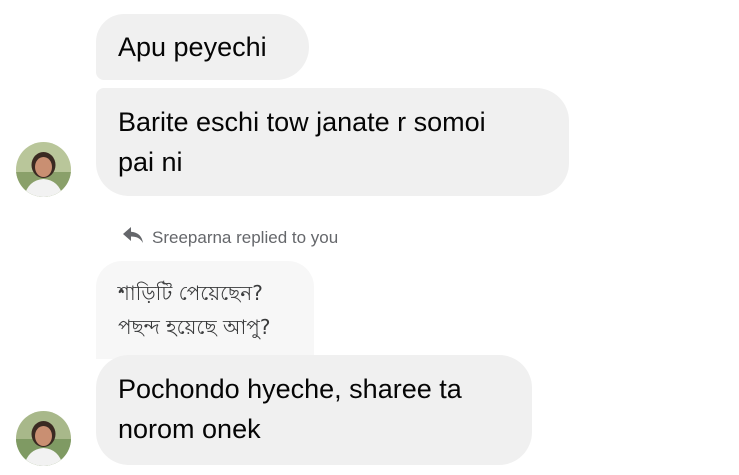 The image size is (739, 475). I want to click on message-text: Barite eschi tow janate r somoi pai ni, so click(302, 142).